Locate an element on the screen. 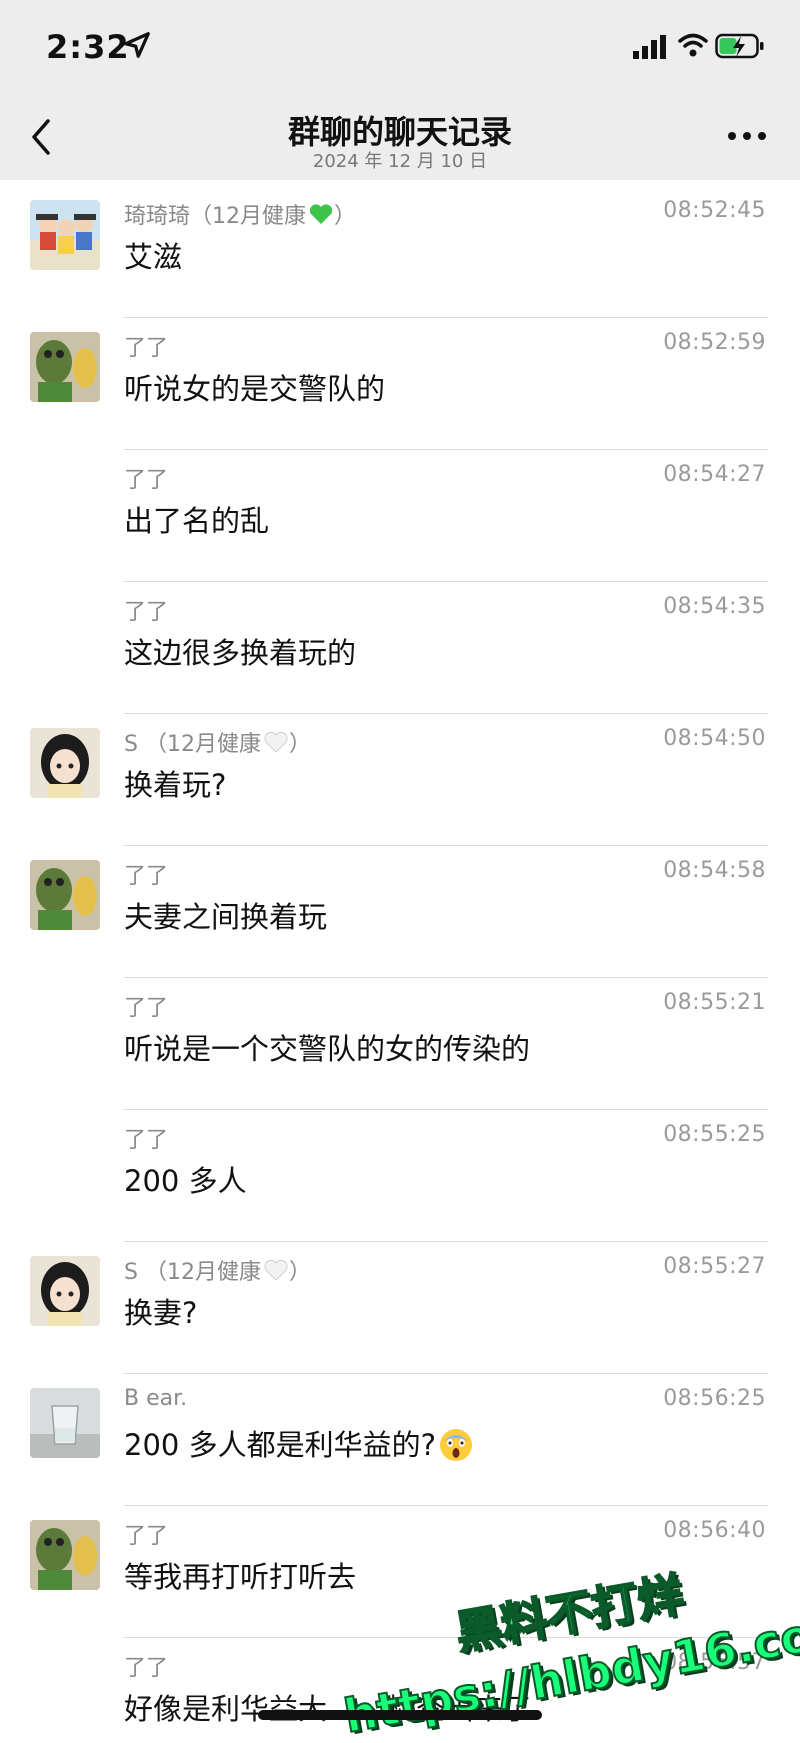 Image resolution: width=800 pixels, height=1743 pixels. page-subtitle-date: 2024 年 12 月 10 日 is located at coordinates (400, 161).